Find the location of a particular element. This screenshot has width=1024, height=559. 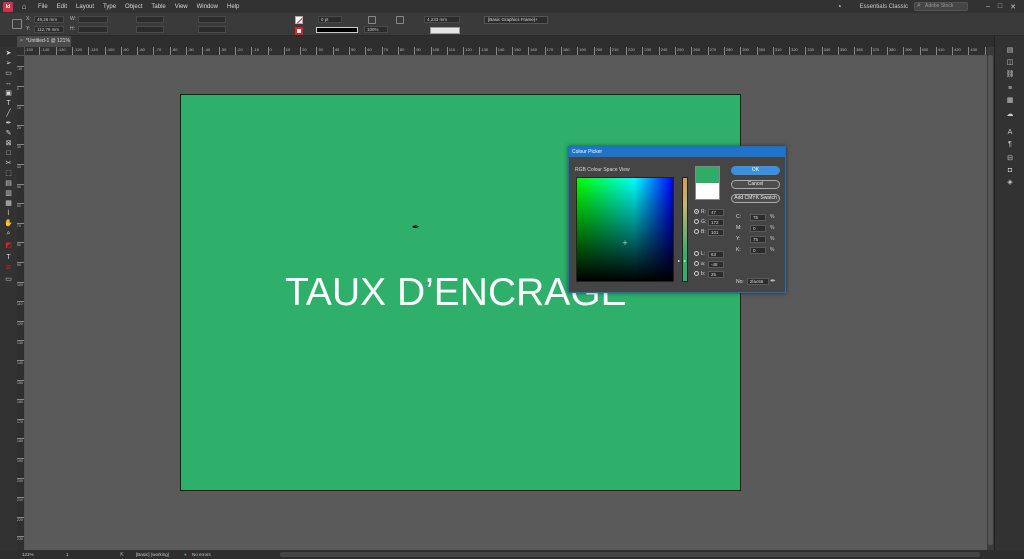

gradient-feather-tool-icon: ▥ is located at coordinates (8, 193).